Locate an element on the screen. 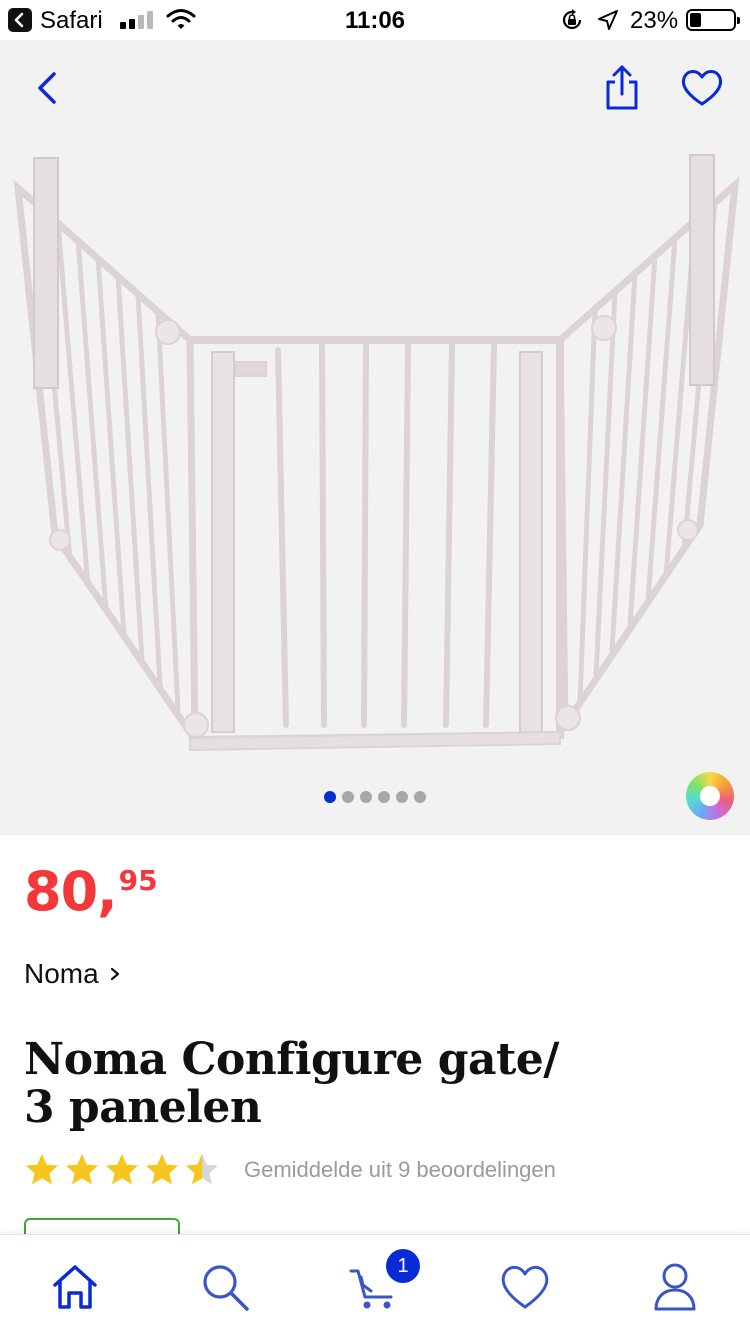  price-cents: 95 is located at coordinates (138, 880).